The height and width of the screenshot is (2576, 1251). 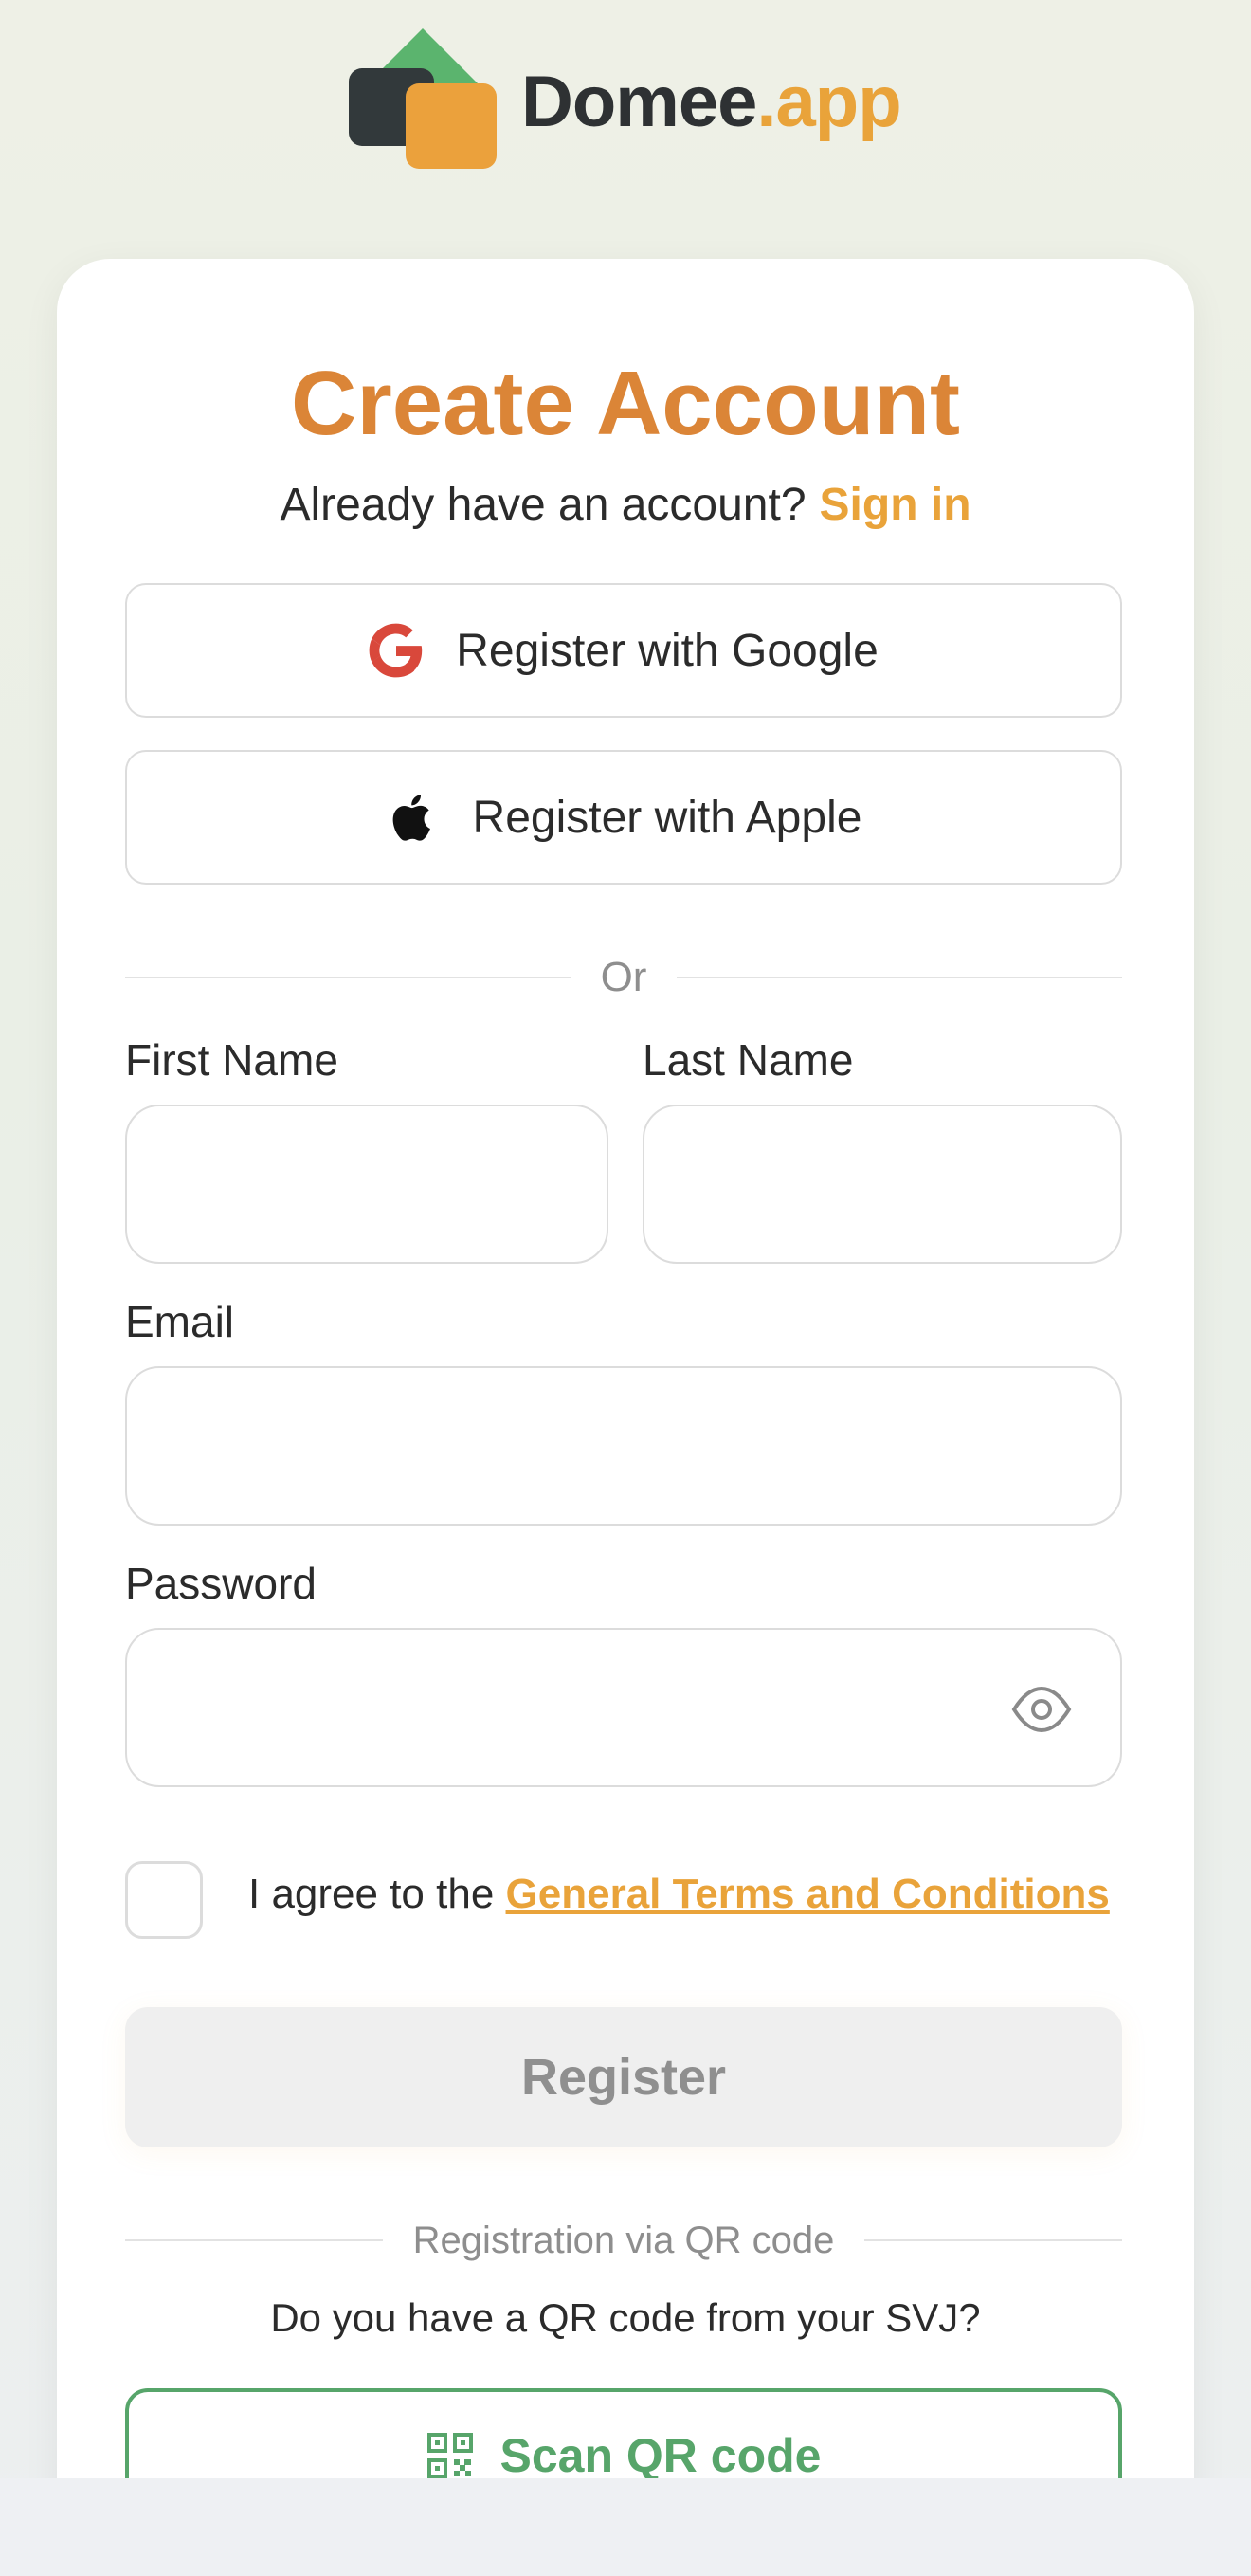 What do you see at coordinates (896, 505) in the screenshot?
I see `sign-in-link: Sign in` at bounding box center [896, 505].